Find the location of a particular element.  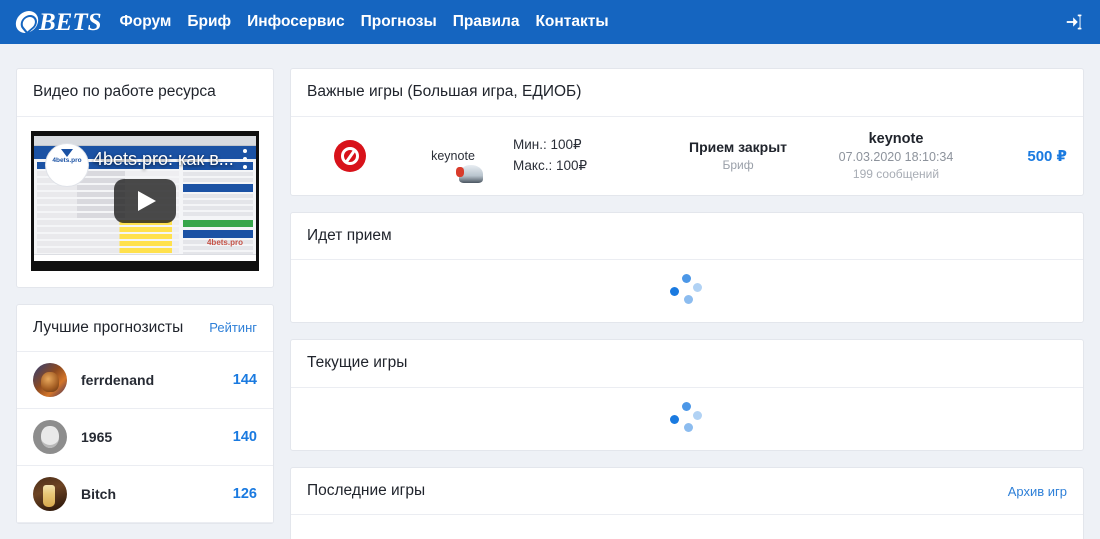

important-games-title: Важные игры (Большая игра, ЕДИОБ) is located at coordinates (444, 91).